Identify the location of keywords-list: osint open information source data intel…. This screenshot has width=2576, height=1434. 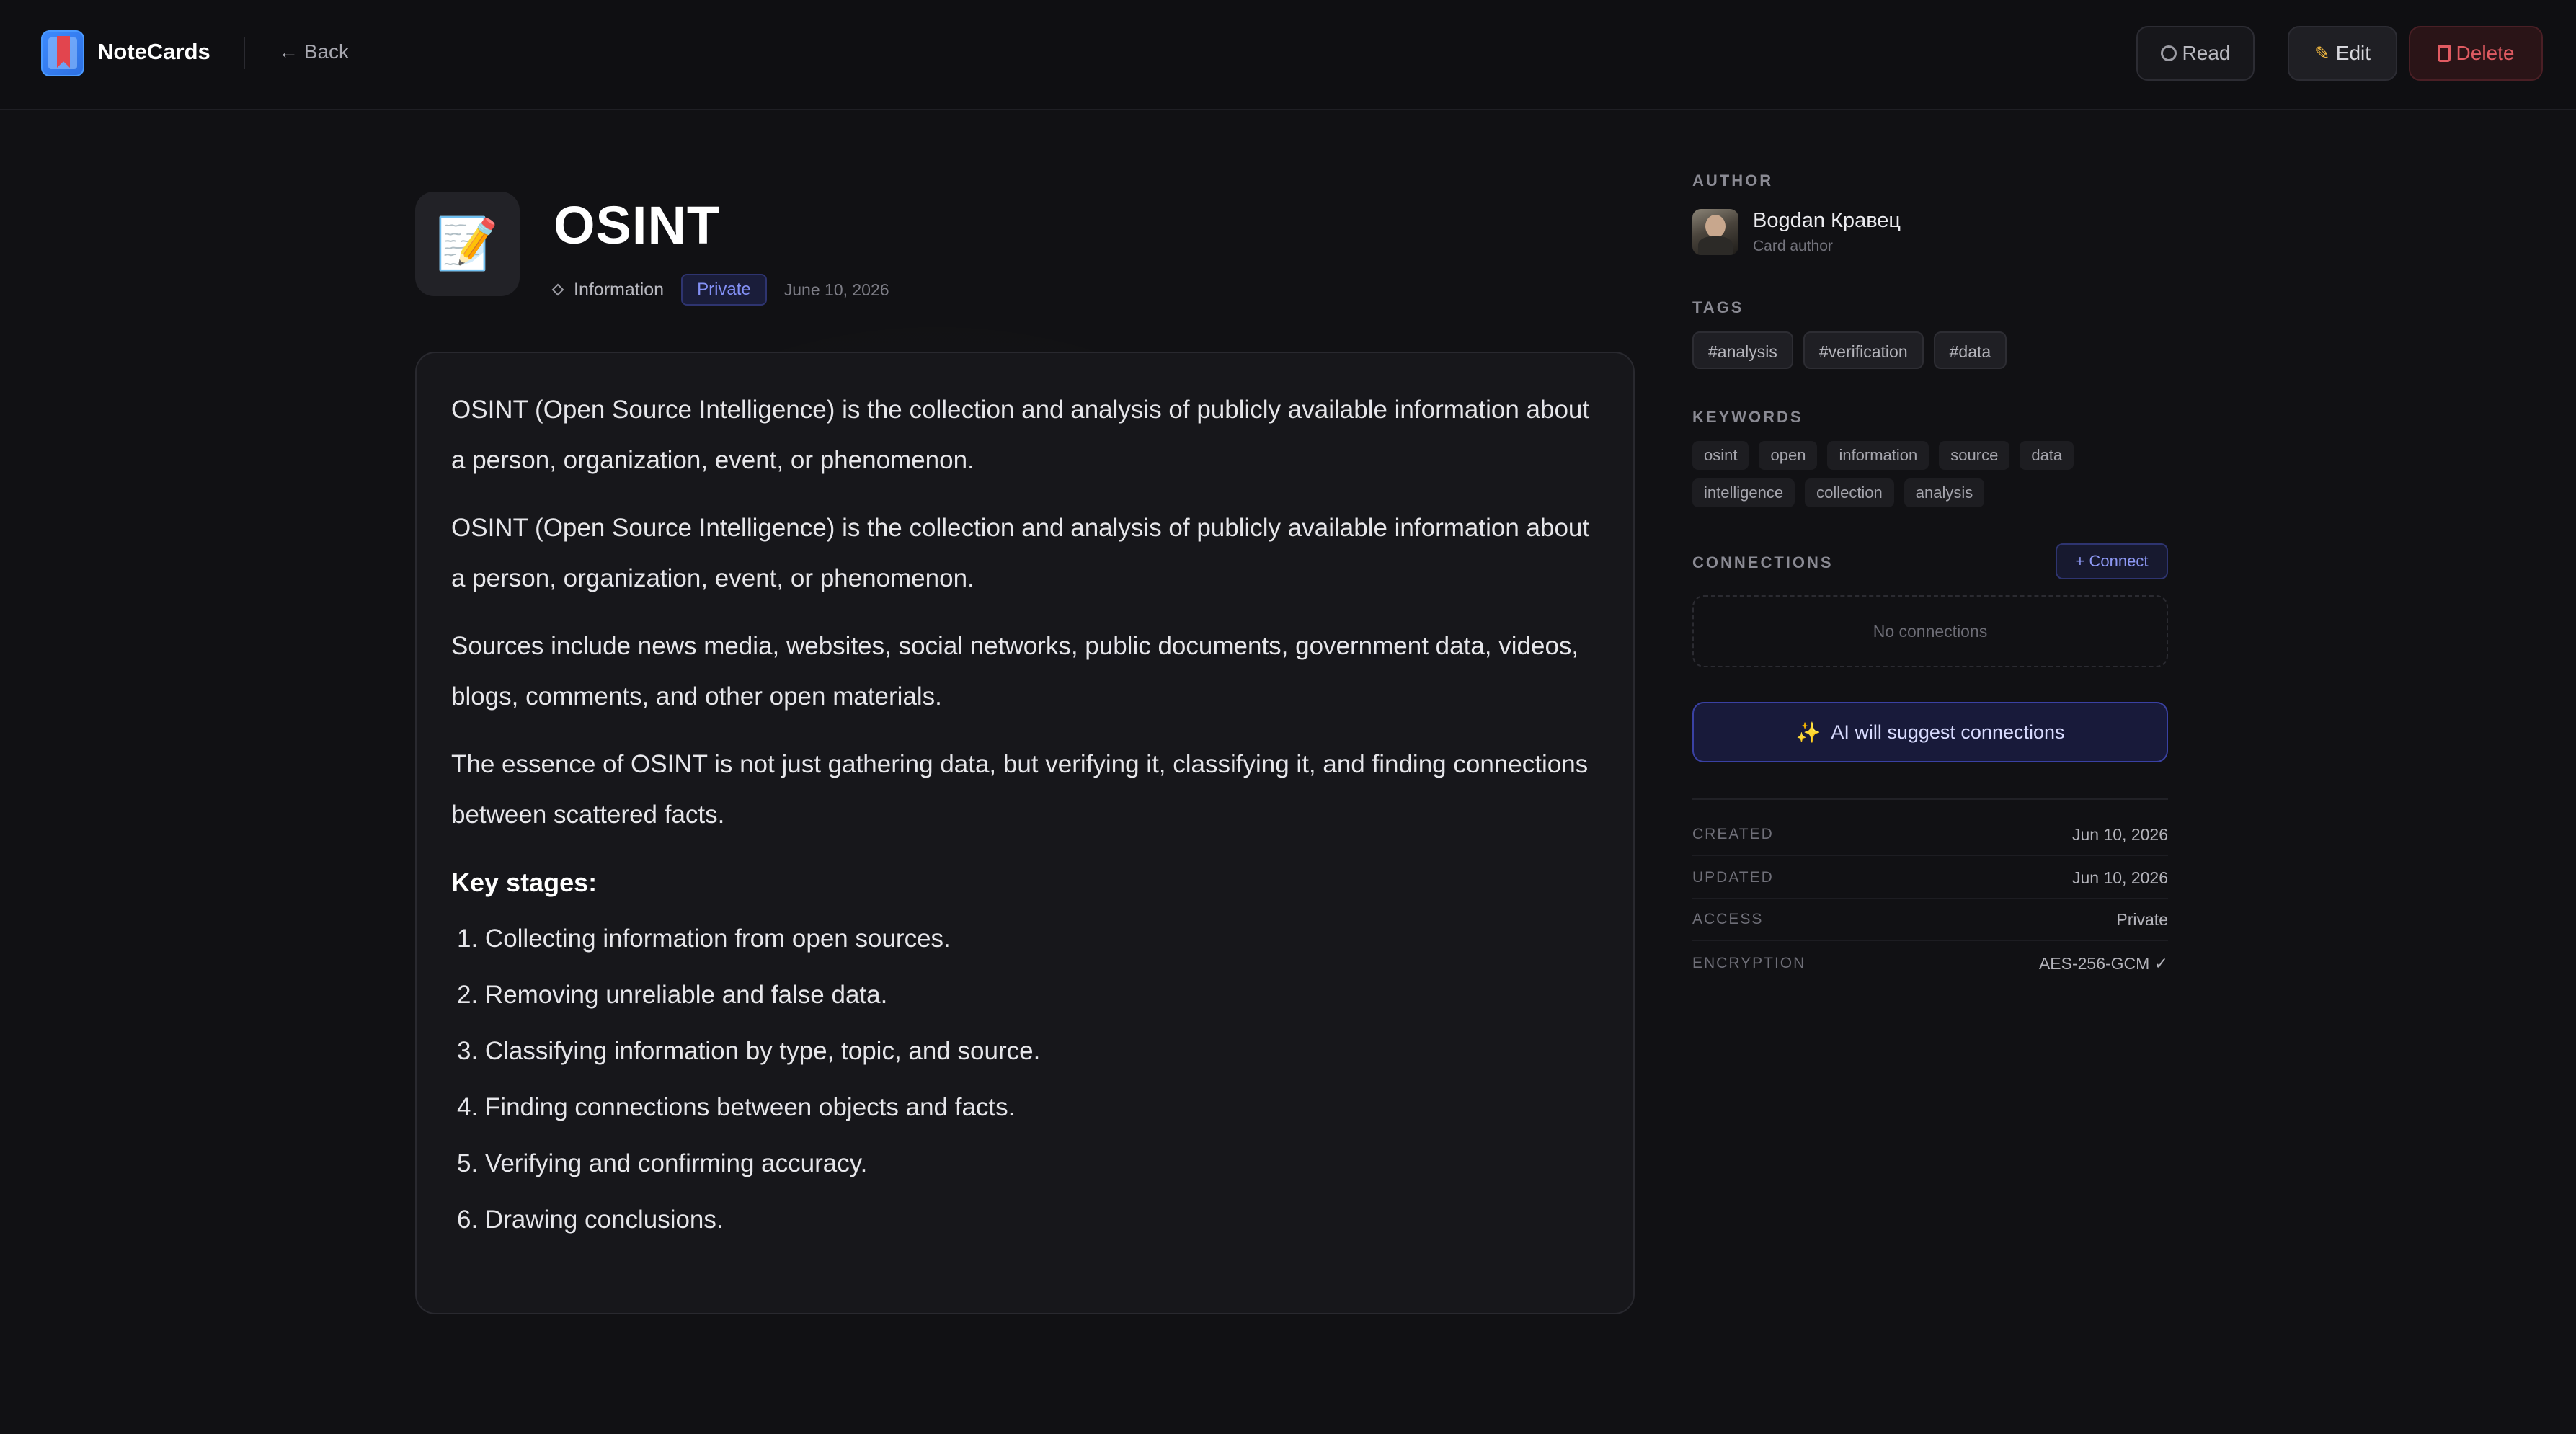
(1930, 474).